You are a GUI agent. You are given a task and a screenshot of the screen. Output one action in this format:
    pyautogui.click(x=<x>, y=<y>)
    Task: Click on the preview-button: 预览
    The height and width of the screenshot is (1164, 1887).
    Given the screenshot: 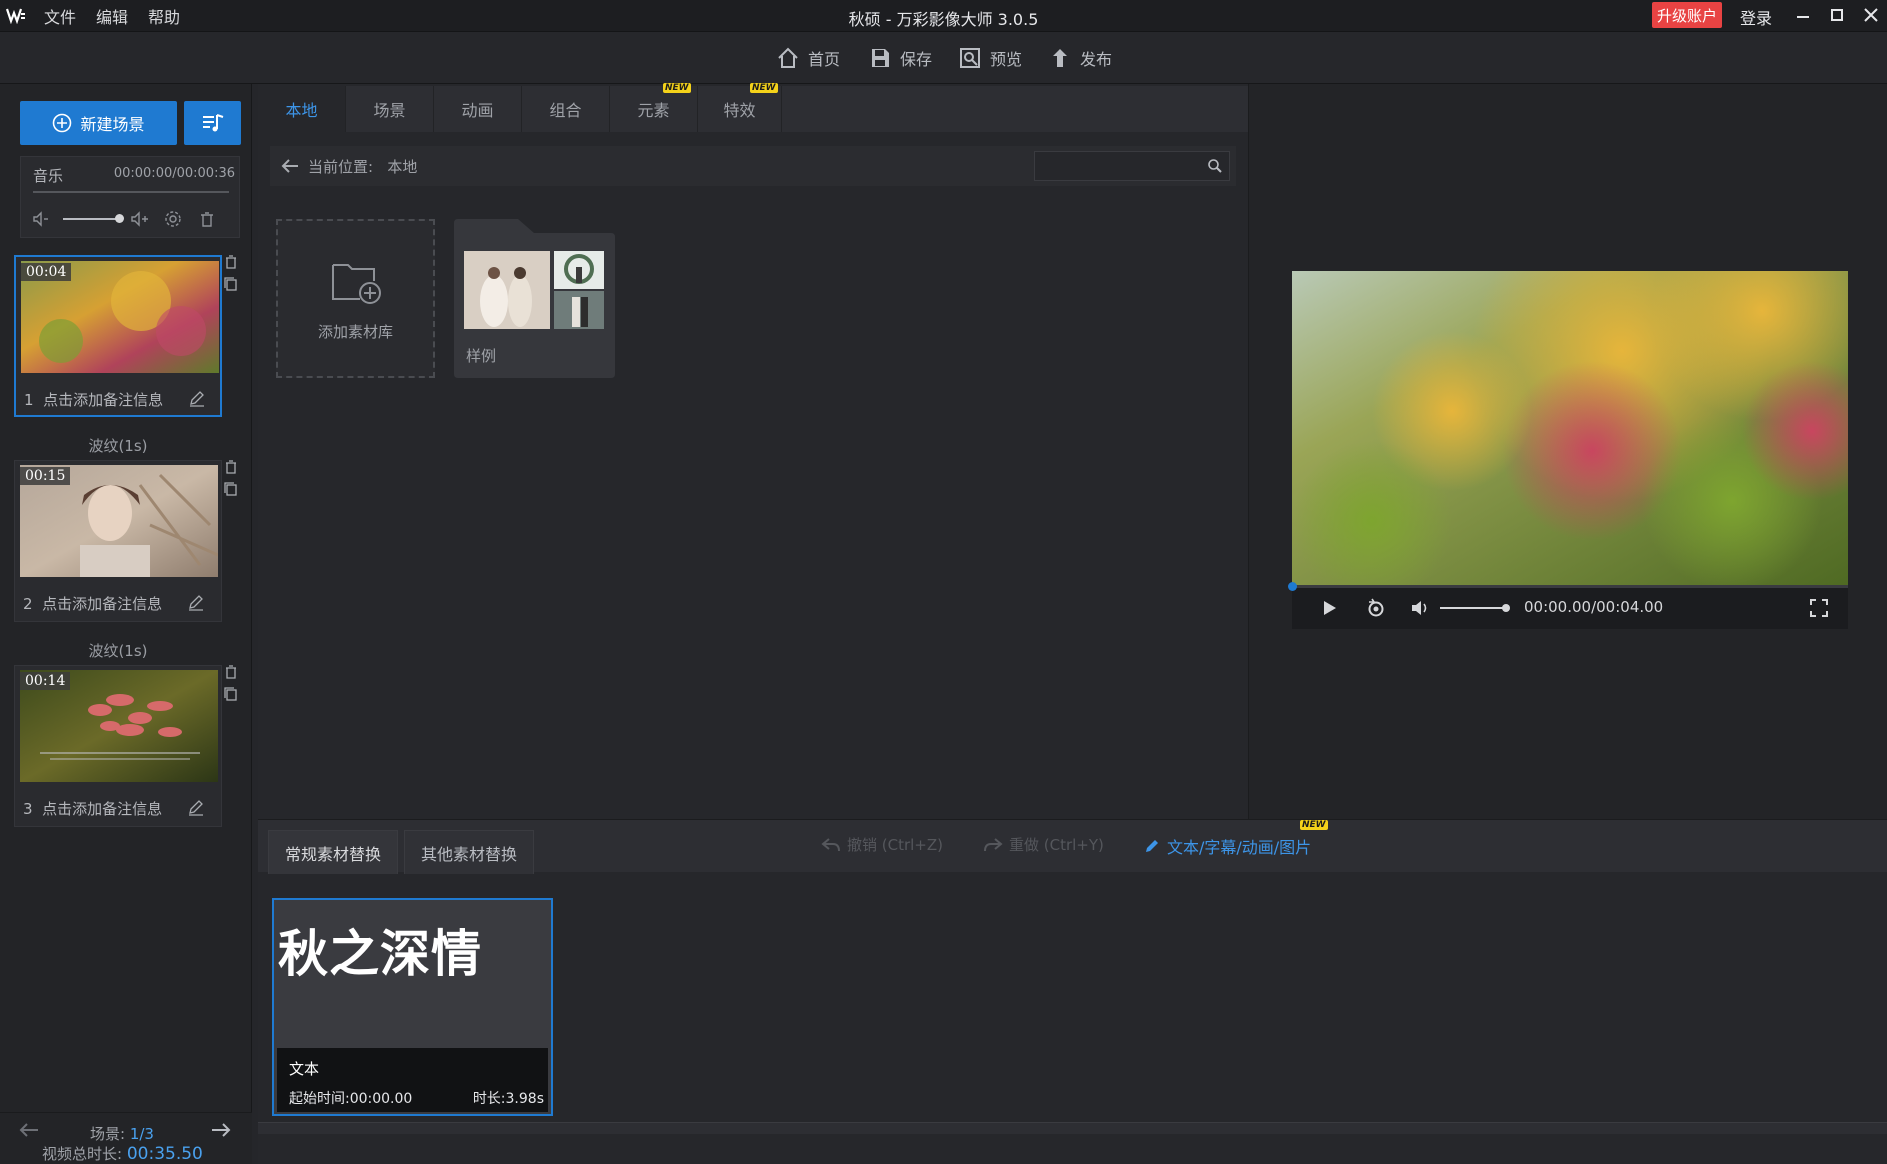 What is the action you would take?
    pyautogui.click(x=990, y=58)
    